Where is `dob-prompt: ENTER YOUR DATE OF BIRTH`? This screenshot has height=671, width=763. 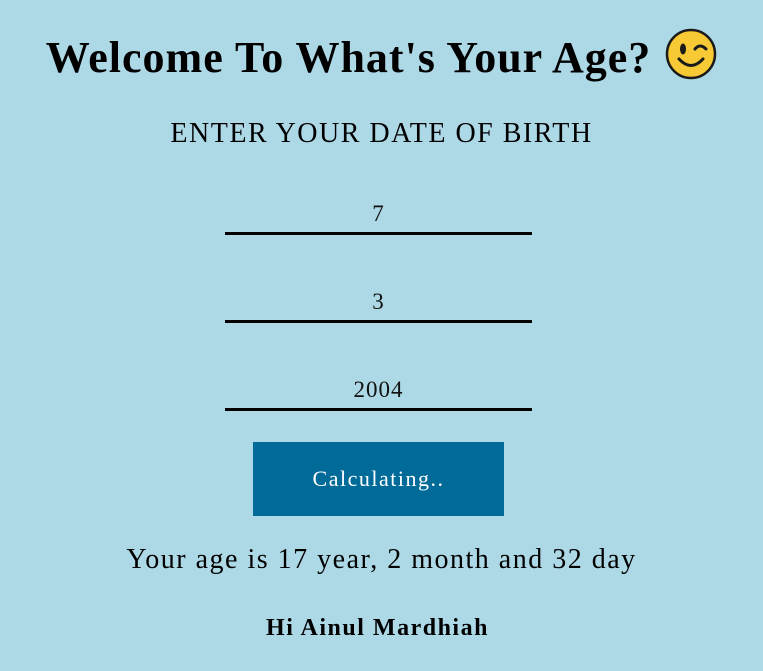 dob-prompt: ENTER YOUR DATE OF BIRTH is located at coordinates (381, 133).